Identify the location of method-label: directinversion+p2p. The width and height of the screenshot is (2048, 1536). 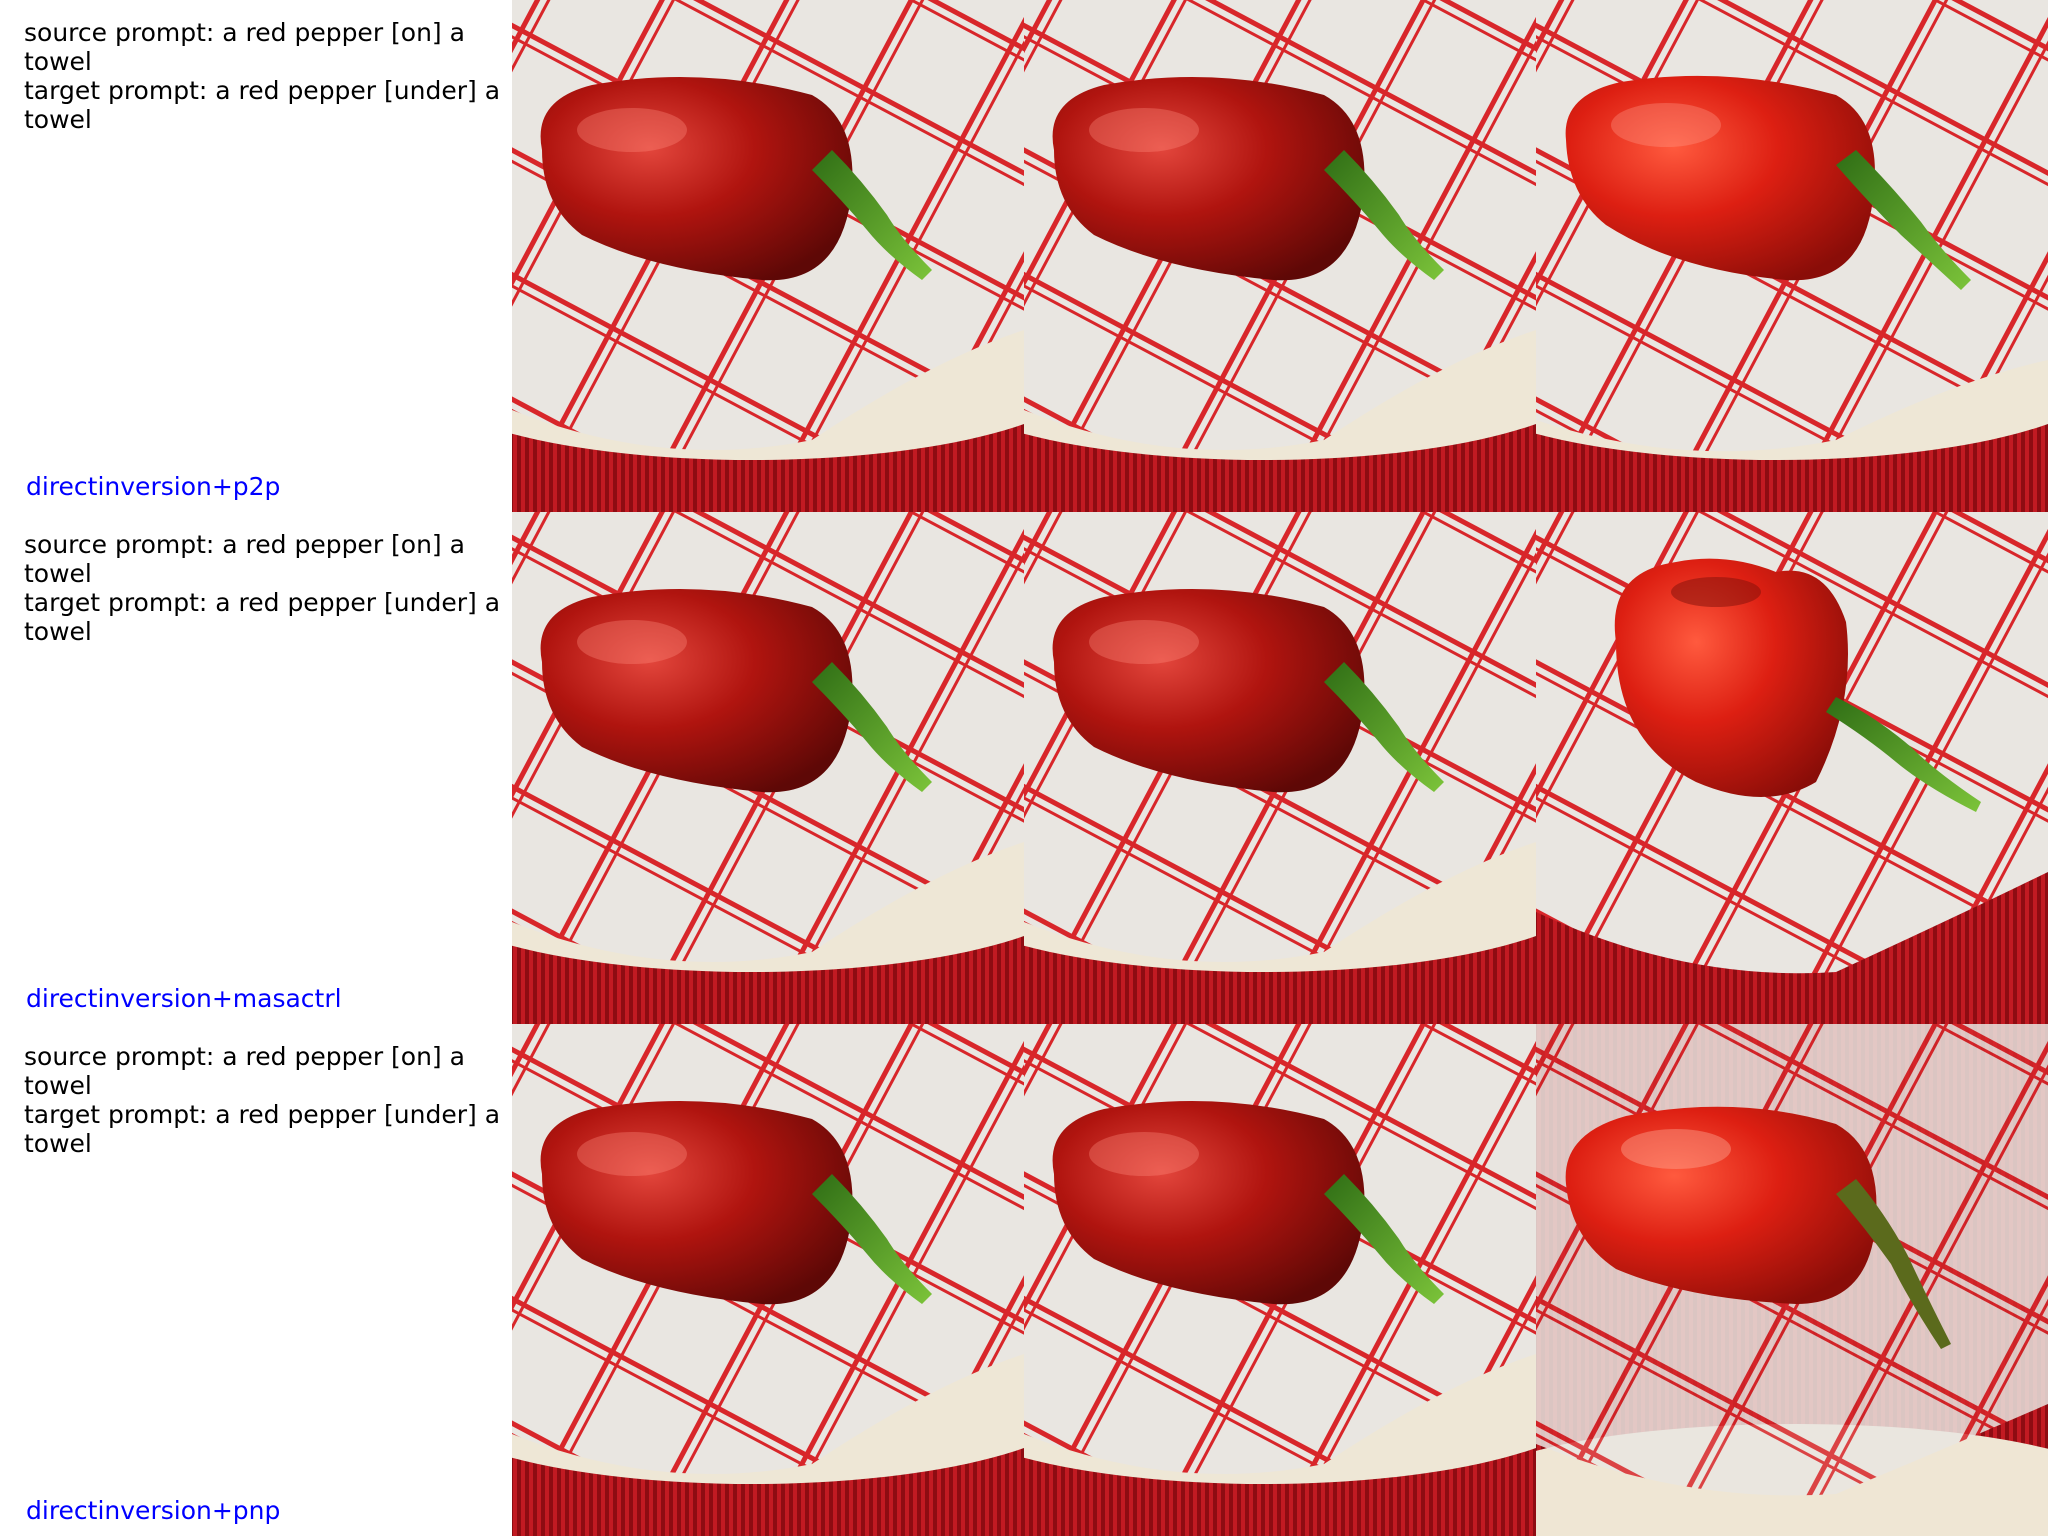
(153, 486).